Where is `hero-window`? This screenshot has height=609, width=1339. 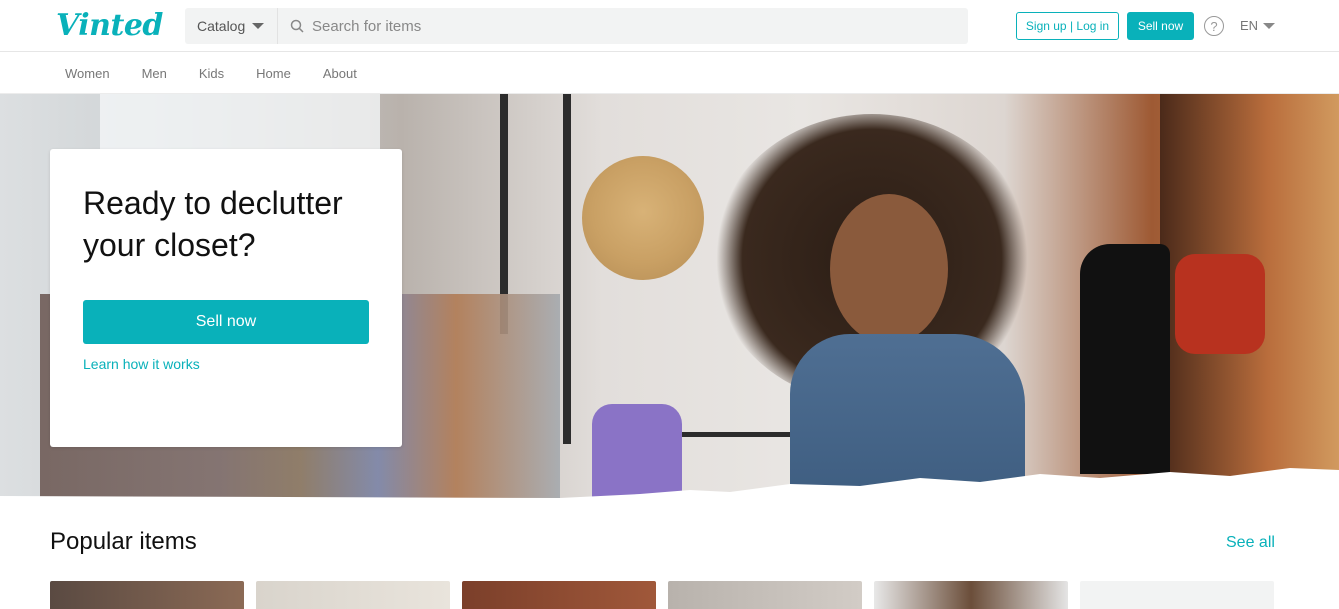
hero-window is located at coordinates (240, 124).